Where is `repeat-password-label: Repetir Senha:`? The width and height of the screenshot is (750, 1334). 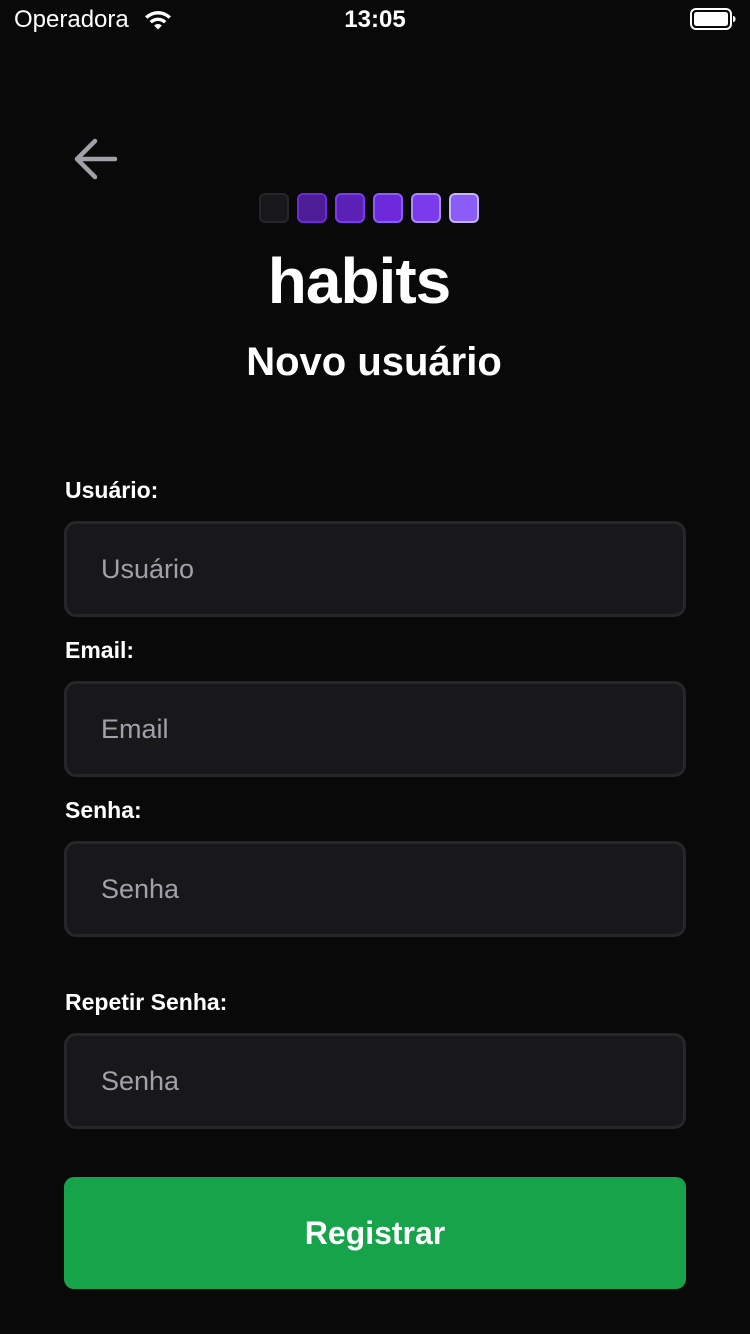 repeat-password-label: Repetir Senha: is located at coordinates (146, 1002).